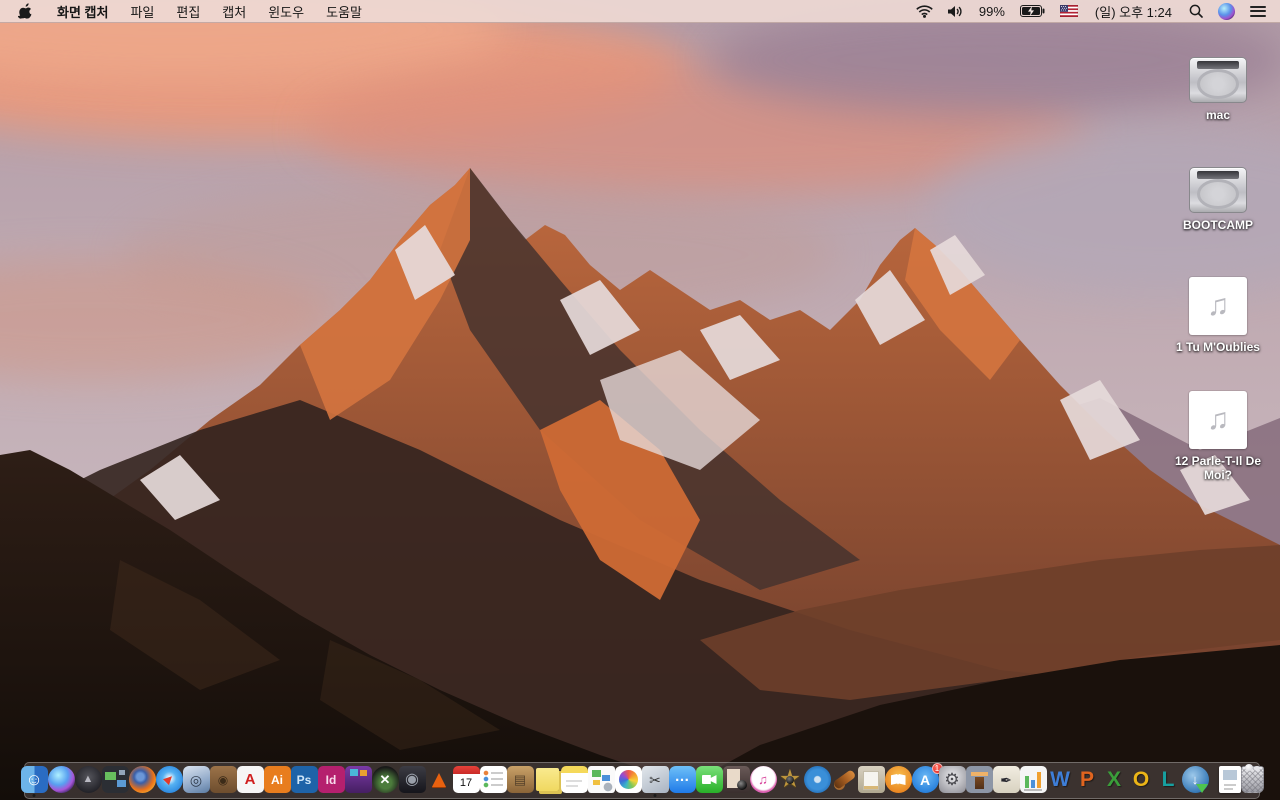 This screenshot has width=1280, height=800. I want to click on battery-charging-icon, so click(1032, 11).